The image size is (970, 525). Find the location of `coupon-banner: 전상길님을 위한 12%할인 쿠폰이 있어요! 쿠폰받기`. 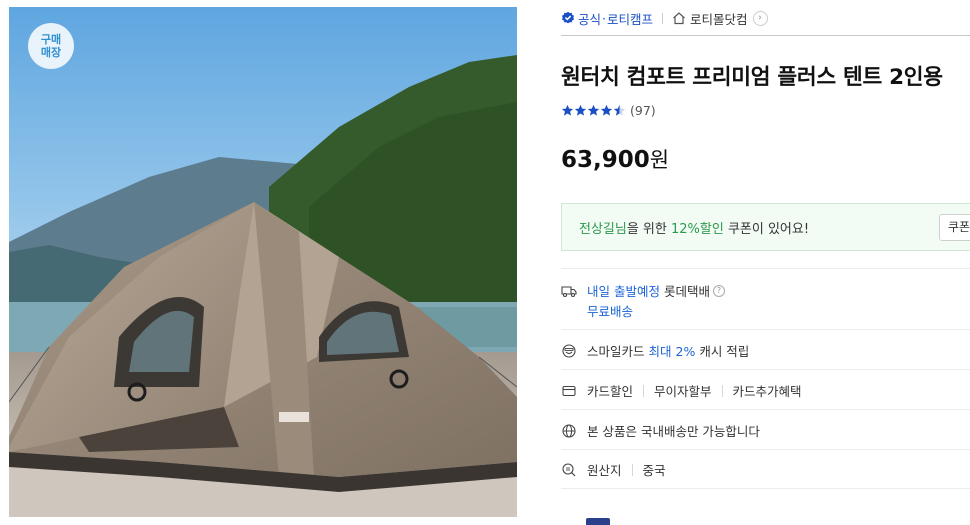

coupon-banner: 전상길님을 위한 12%할인 쿠폰이 있어요! 쿠폰받기 is located at coordinates (765, 227).